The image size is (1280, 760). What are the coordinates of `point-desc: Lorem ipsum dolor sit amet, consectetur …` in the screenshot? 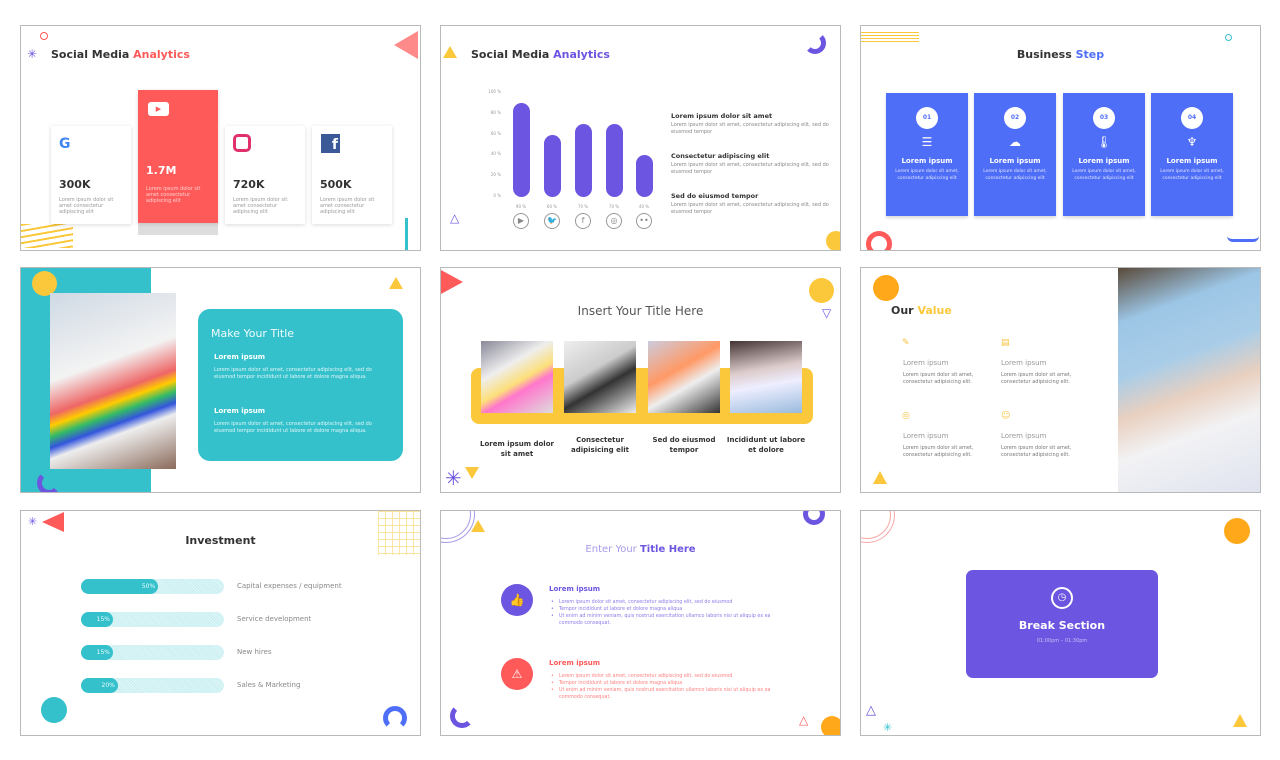 It's located at (750, 208).